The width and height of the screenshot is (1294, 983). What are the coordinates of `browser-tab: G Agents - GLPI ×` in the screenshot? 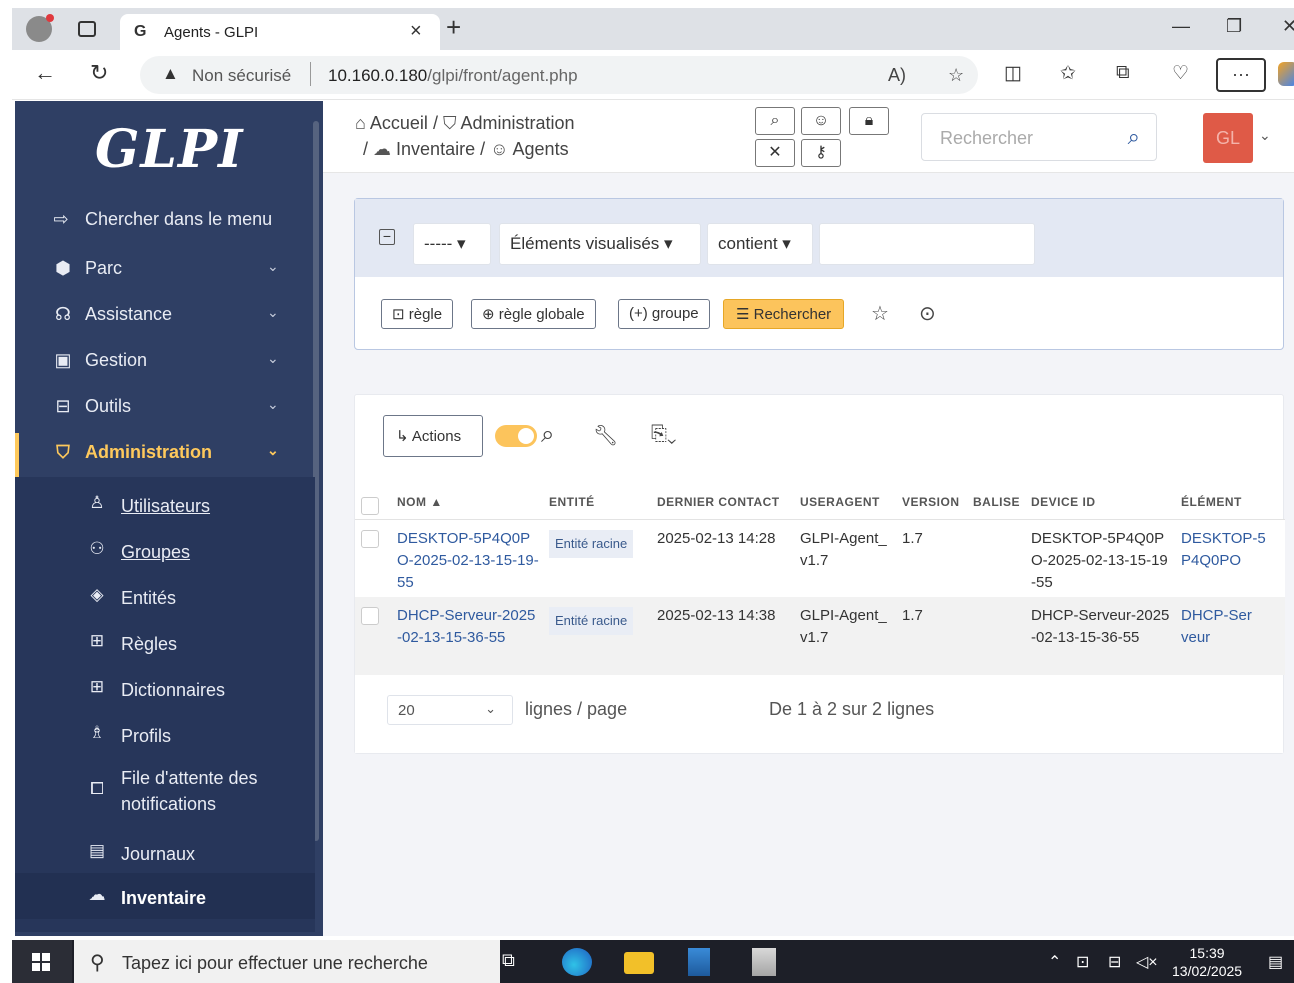 It's located at (280, 32).